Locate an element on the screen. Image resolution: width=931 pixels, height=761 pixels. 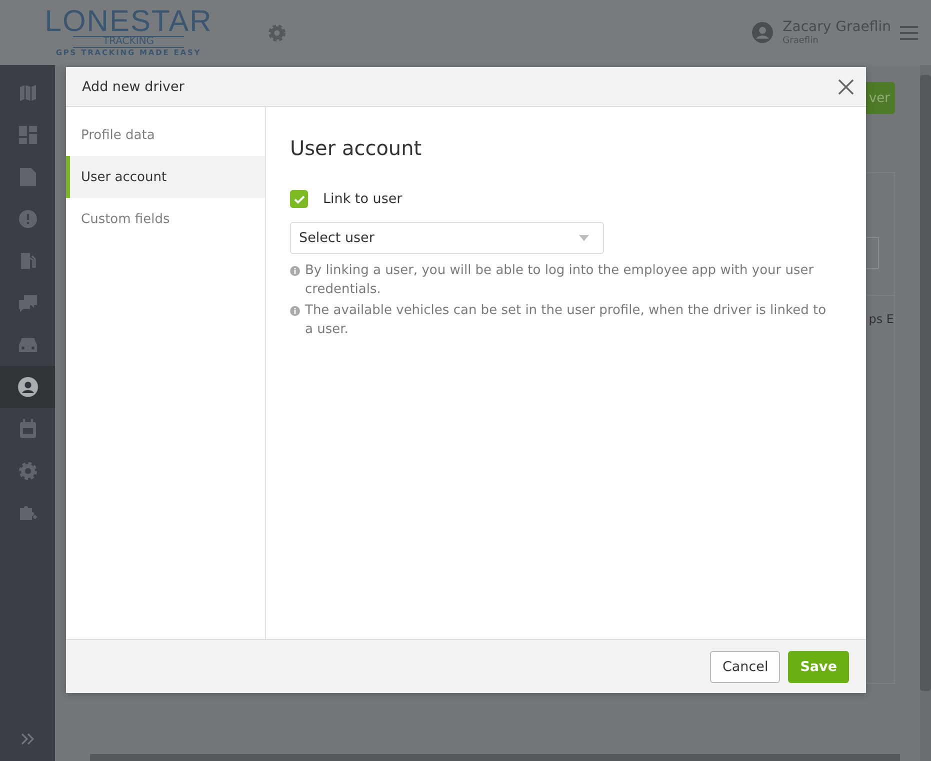
dialog-title: Add new driver is located at coordinates (134, 86).